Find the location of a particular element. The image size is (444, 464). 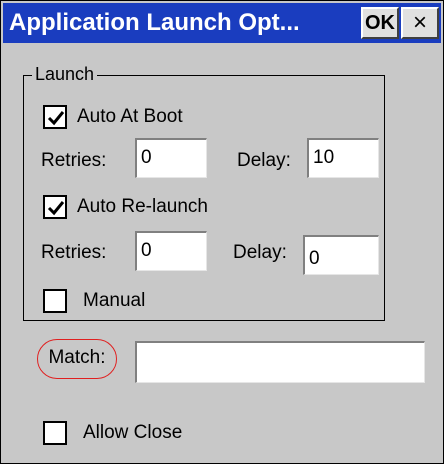

auto-relaunch-checkbox is located at coordinates (55, 207).